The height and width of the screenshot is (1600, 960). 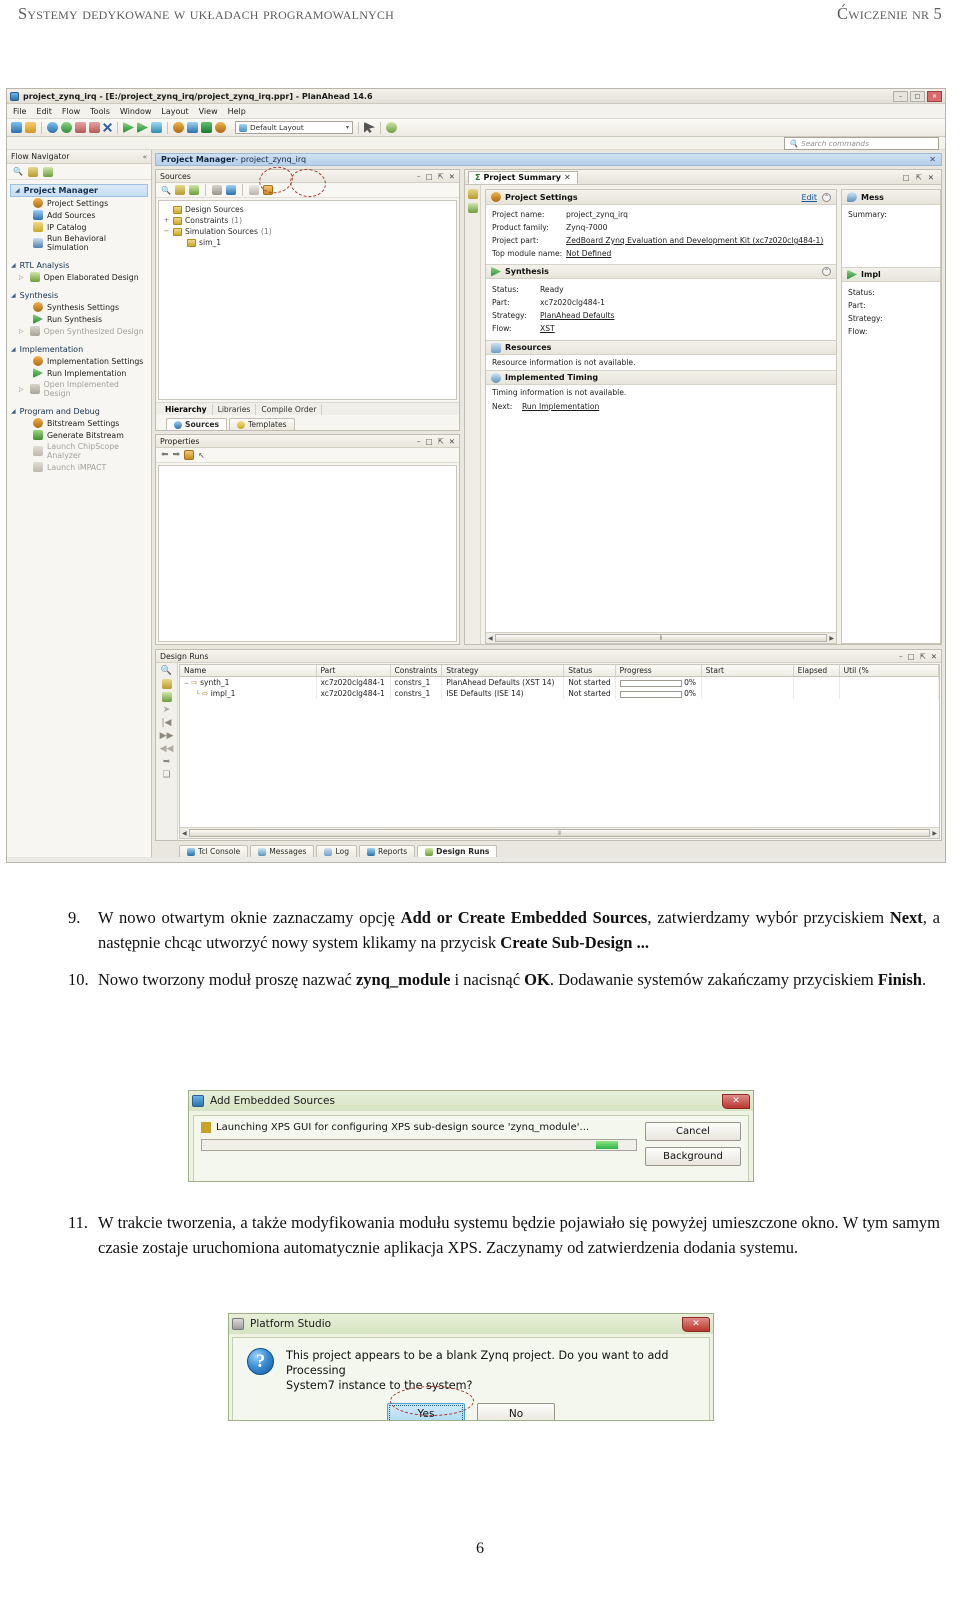 What do you see at coordinates (79, 190) in the screenshot?
I see `flow-nav-group-project-manager: ◢ Project Manager` at bounding box center [79, 190].